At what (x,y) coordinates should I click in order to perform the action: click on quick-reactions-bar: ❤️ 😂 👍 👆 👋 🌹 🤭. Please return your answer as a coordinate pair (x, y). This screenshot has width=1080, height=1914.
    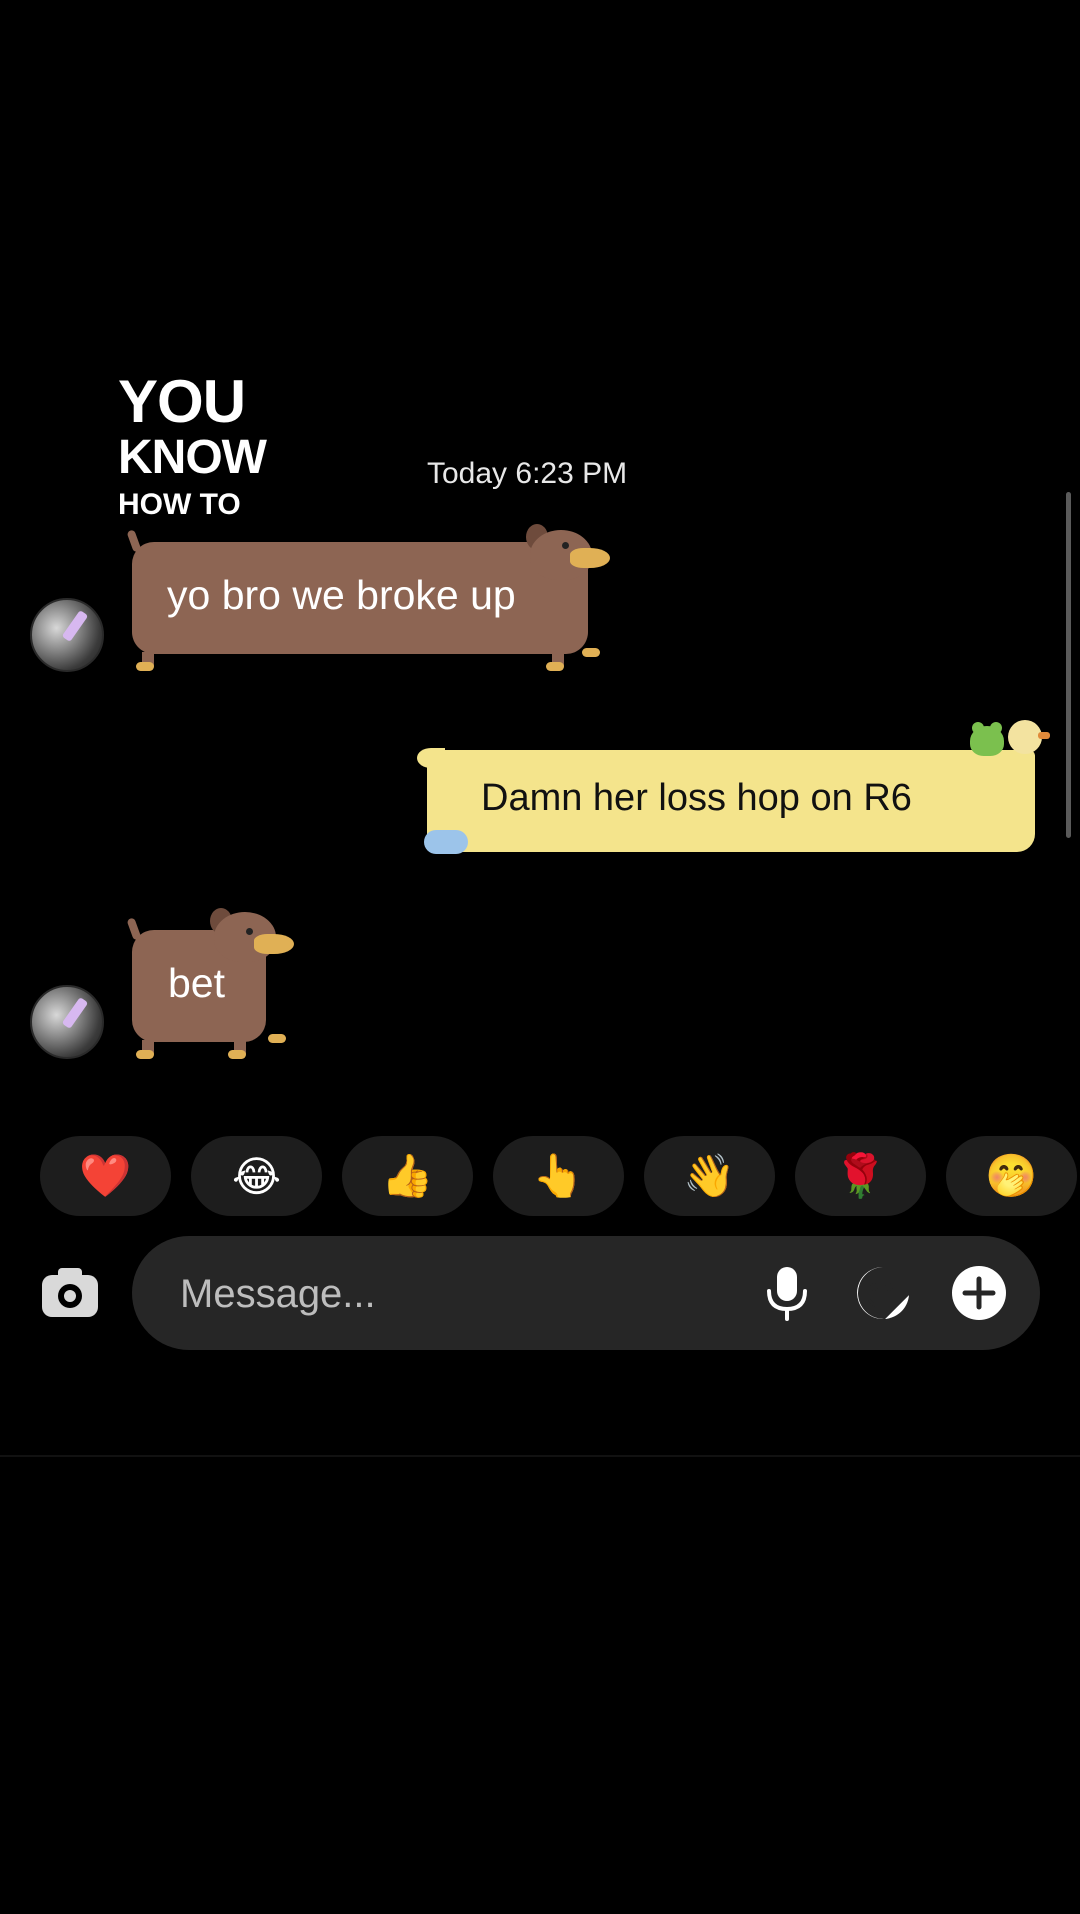
    Looking at the image, I should click on (560, 1176).